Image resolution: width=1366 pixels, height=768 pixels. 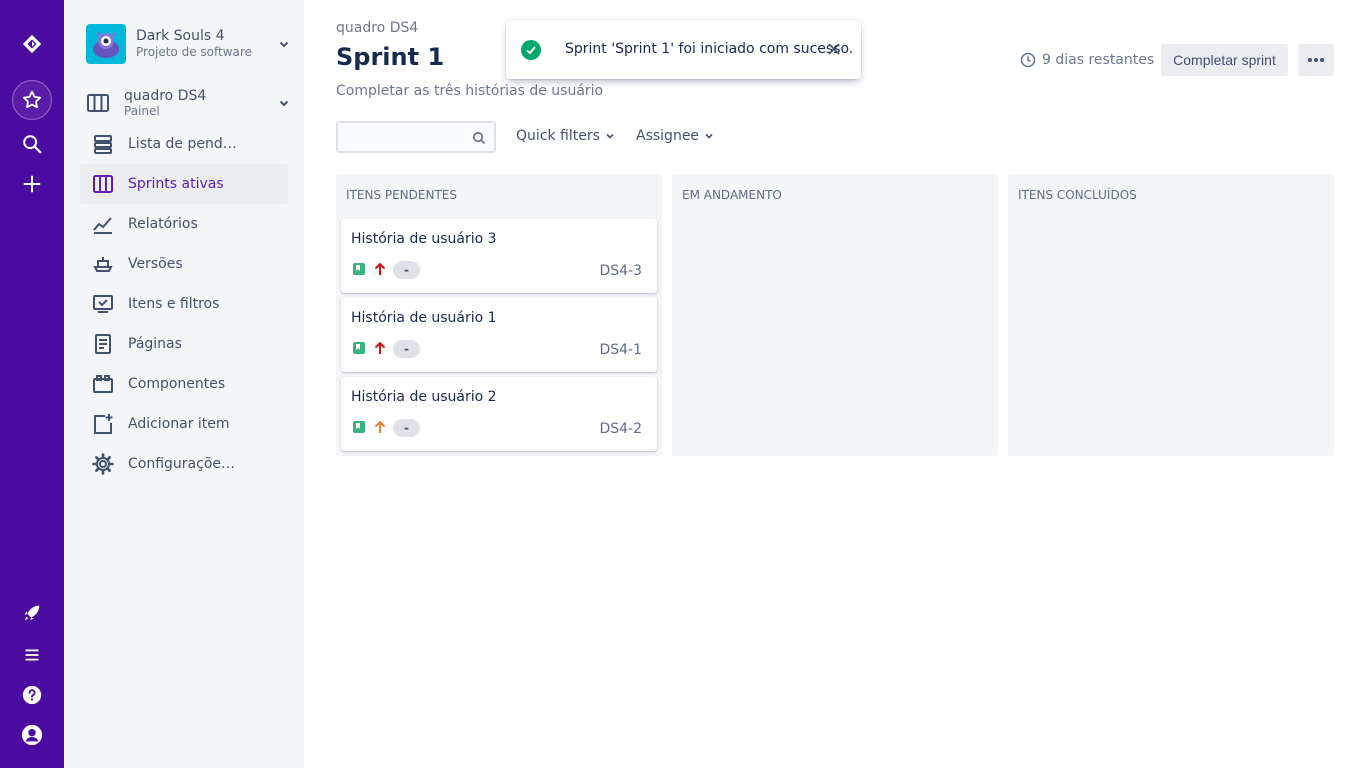 What do you see at coordinates (103, 304) in the screenshot?
I see `issues-icon` at bounding box center [103, 304].